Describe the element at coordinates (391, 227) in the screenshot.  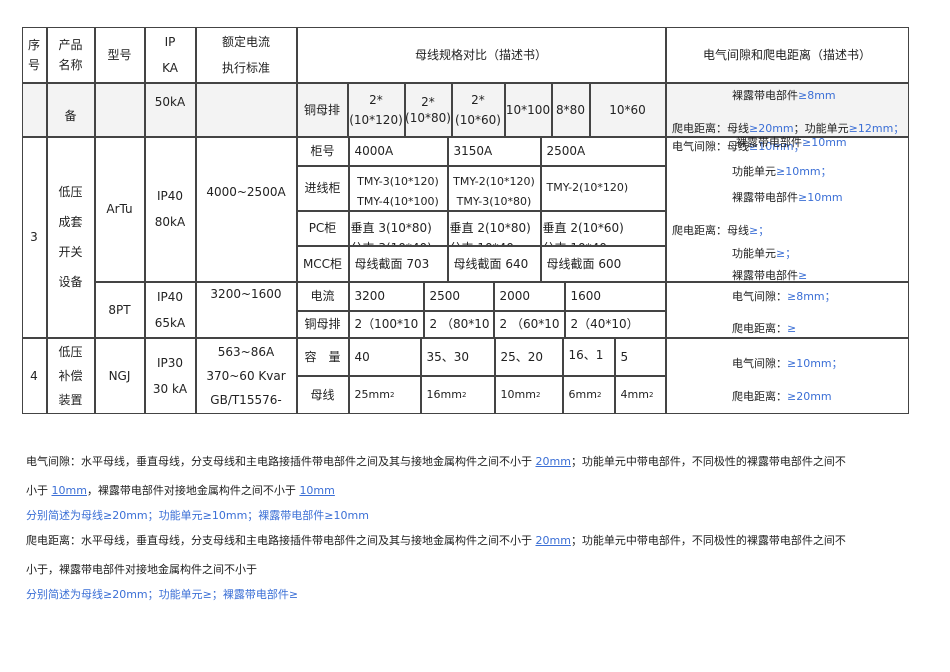
I see `t: 垂直 3(10*80)` at that location.